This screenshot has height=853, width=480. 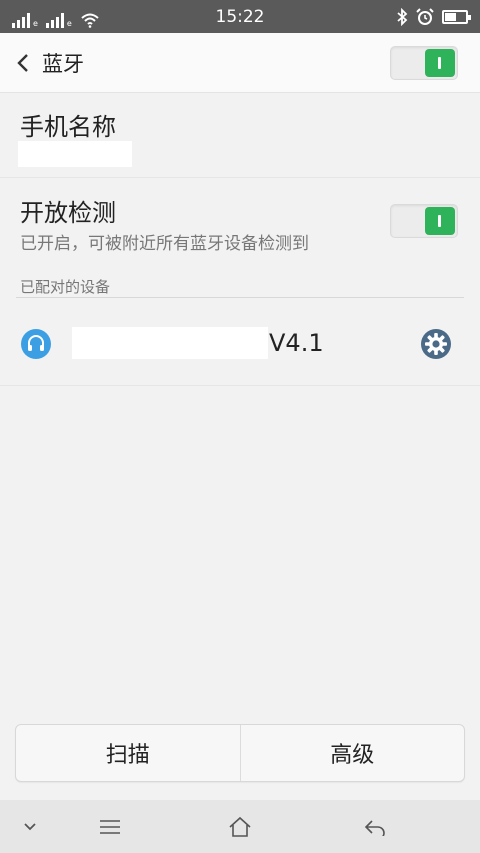 I want to click on bluetooth-icon, so click(x=402, y=17).